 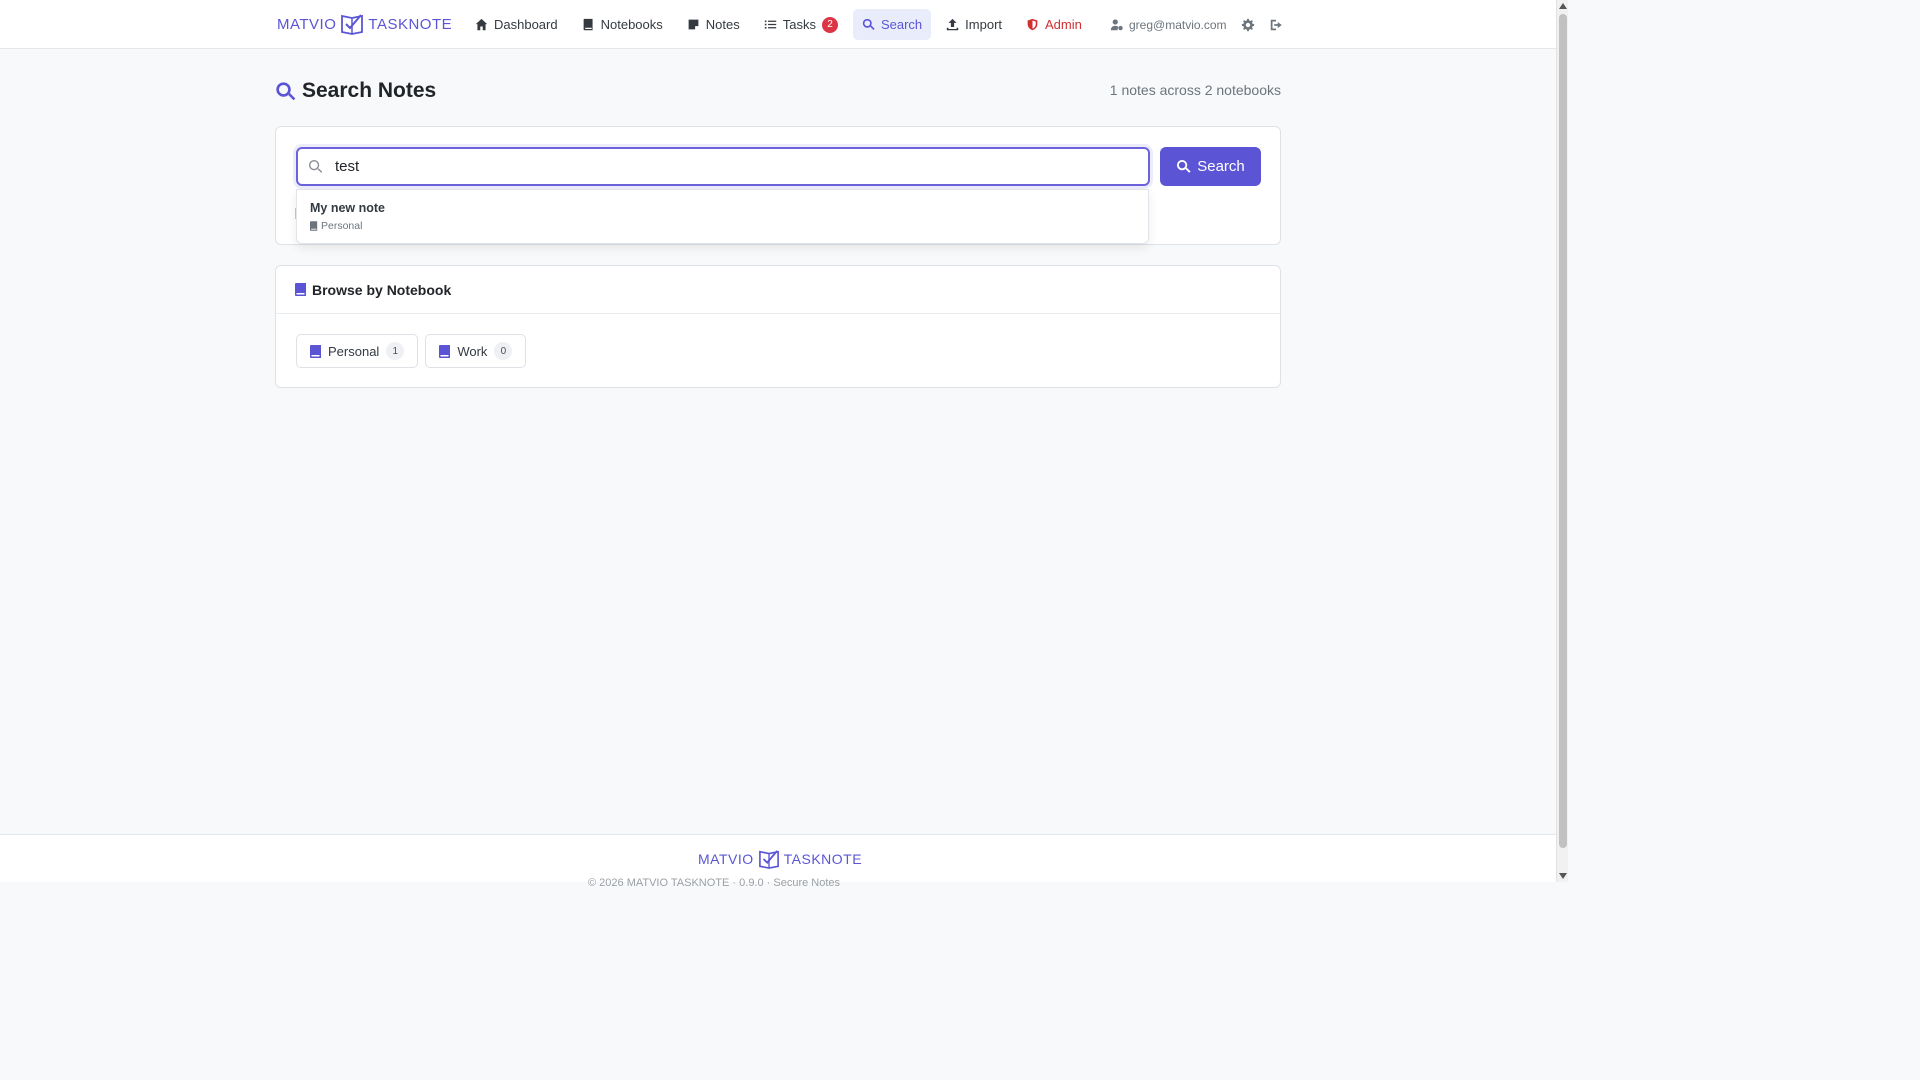 I want to click on suggestion-notebook-name: Personal, so click(x=342, y=226).